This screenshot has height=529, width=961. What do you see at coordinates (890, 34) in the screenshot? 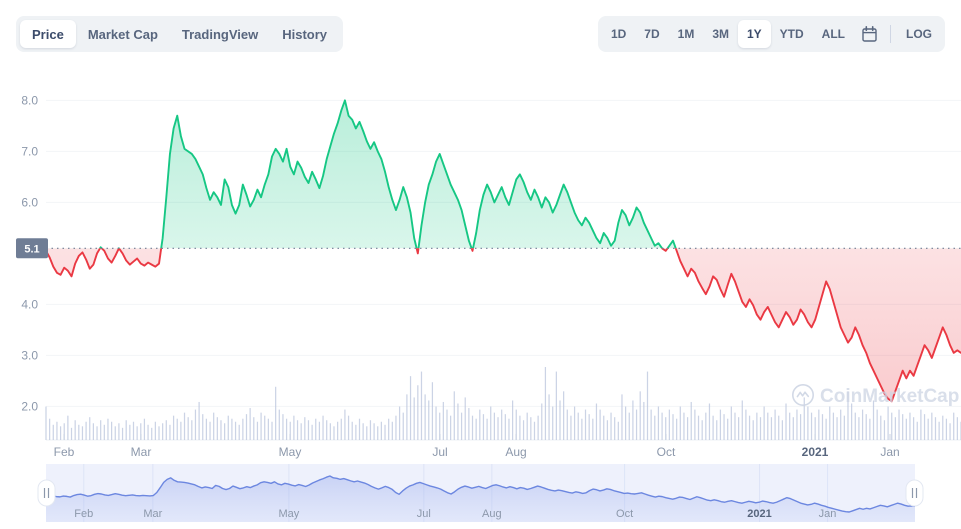
I see `toolbar-separator` at bounding box center [890, 34].